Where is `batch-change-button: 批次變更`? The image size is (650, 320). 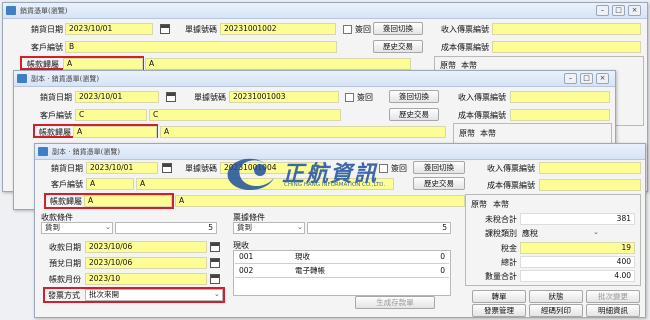
batch-change-button: 批次變更 is located at coordinates (613, 296).